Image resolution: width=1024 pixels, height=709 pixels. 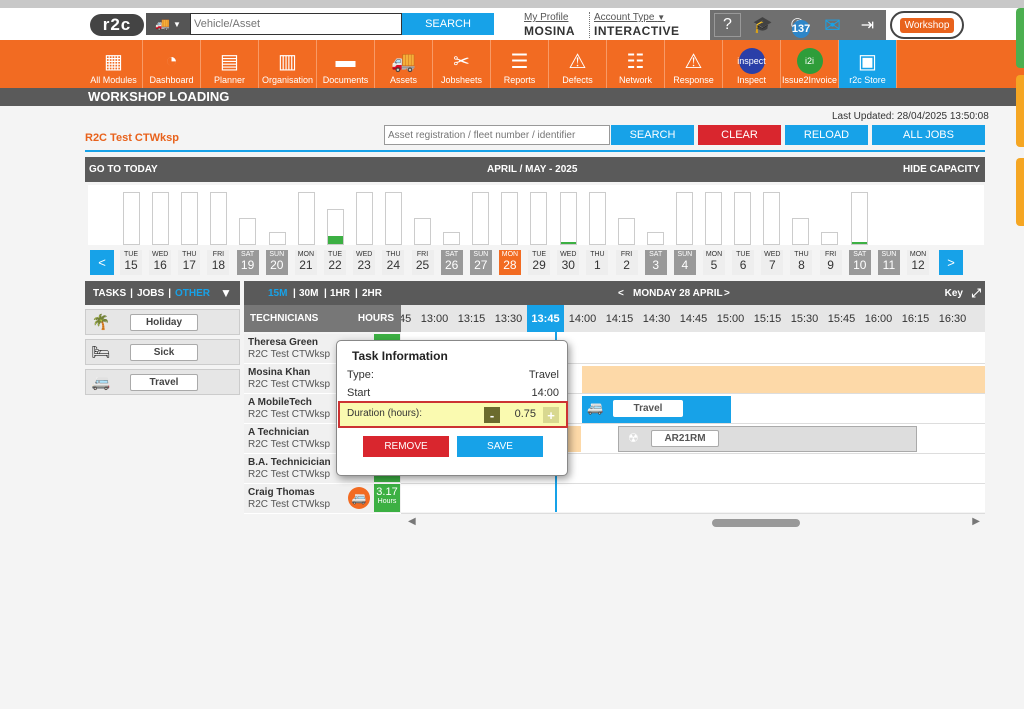 I want to click on tab-tasks: TASKS, so click(x=109, y=293).